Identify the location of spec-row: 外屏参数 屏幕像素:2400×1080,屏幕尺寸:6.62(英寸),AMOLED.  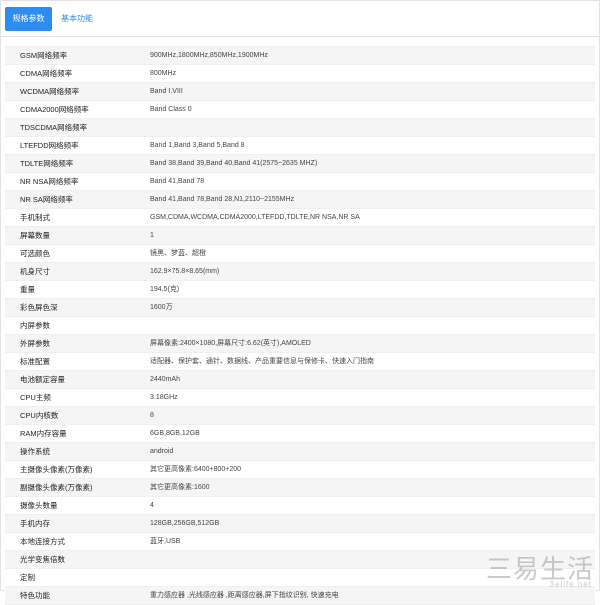
(300, 344).